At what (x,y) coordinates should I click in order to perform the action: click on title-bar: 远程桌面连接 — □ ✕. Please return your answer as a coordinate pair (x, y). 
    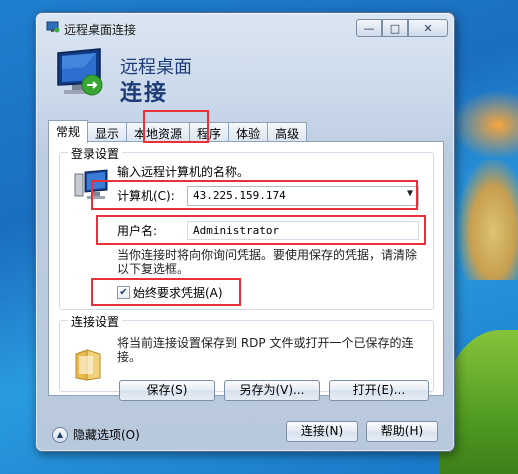
    Looking at the image, I should click on (245, 27).